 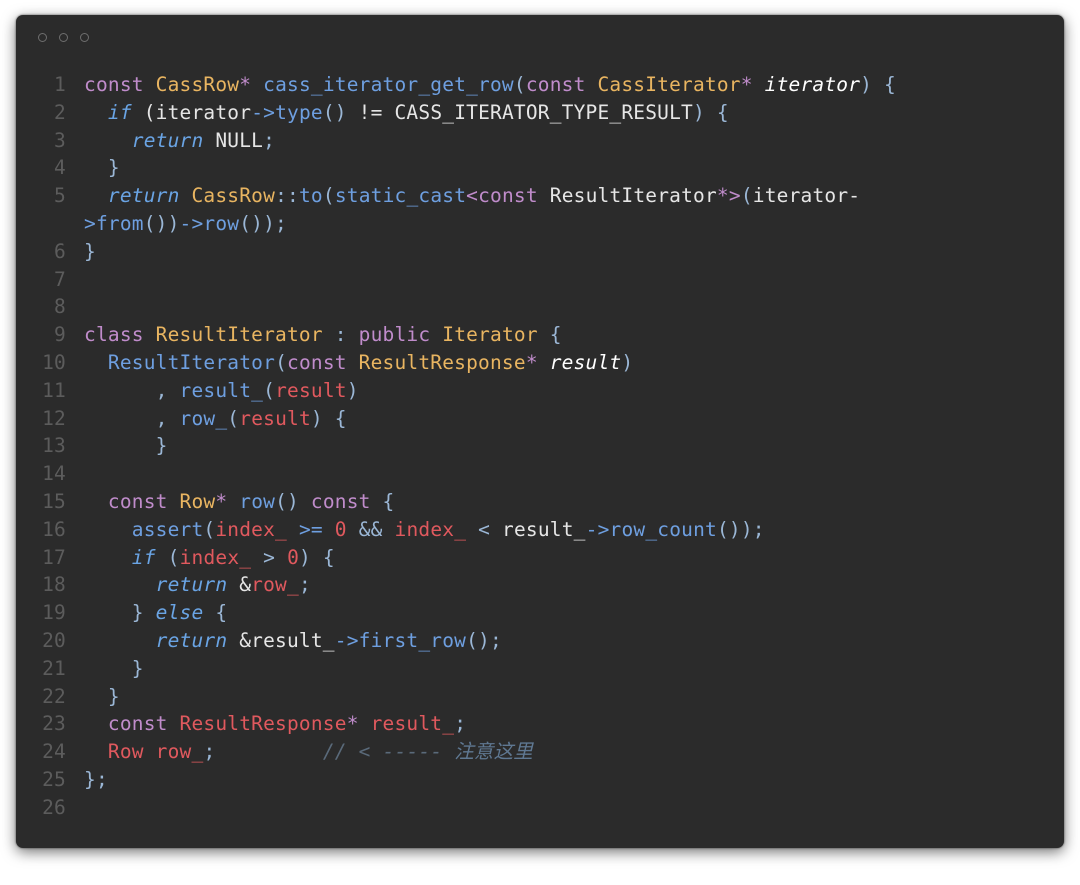 What do you see at coordinates (281, 640) in the screenshot?
I see `code-token: &result_` at bounding box center [281, 640].